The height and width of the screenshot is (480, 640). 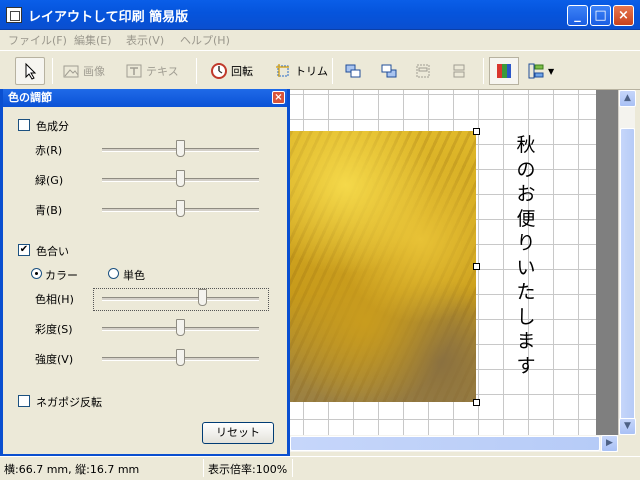 What do you see at coordinates (30, 97) in the screenshot?
I see `dialog-title-text: 色の調節` at bounding box center [30, 97].